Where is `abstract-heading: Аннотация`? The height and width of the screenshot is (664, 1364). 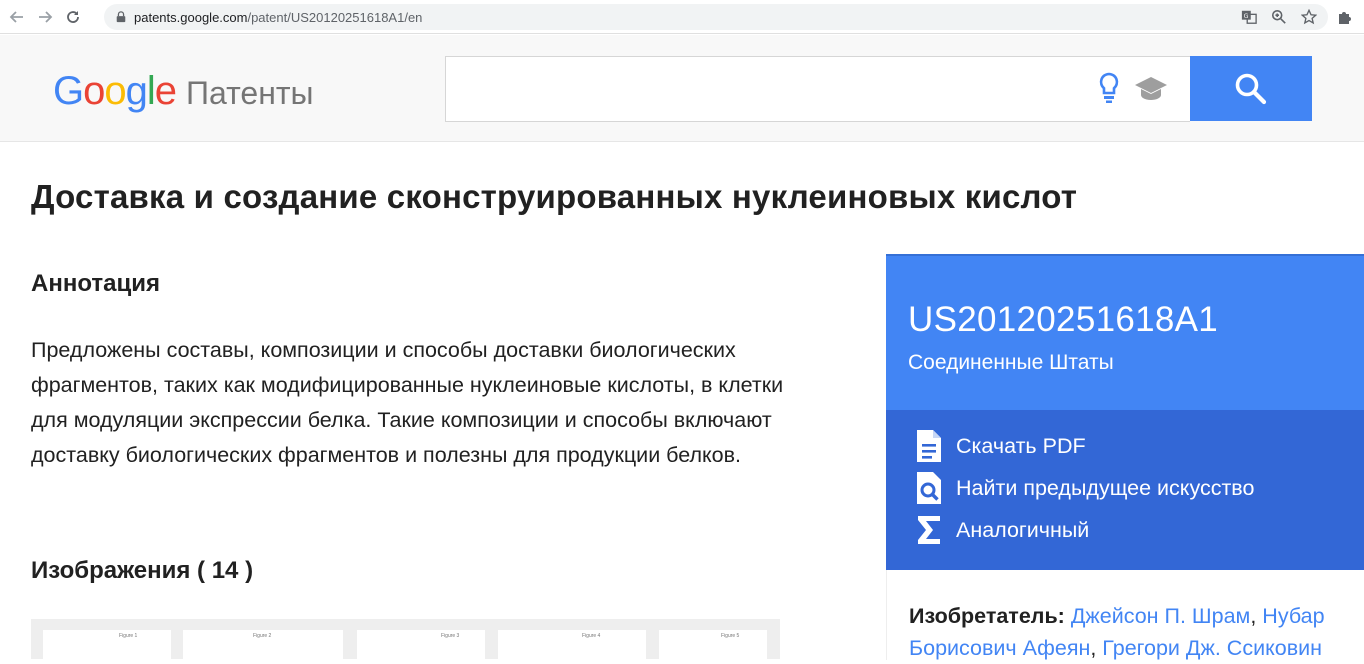
abstract-heading: Аннотация is located at coordinates (95, 283).